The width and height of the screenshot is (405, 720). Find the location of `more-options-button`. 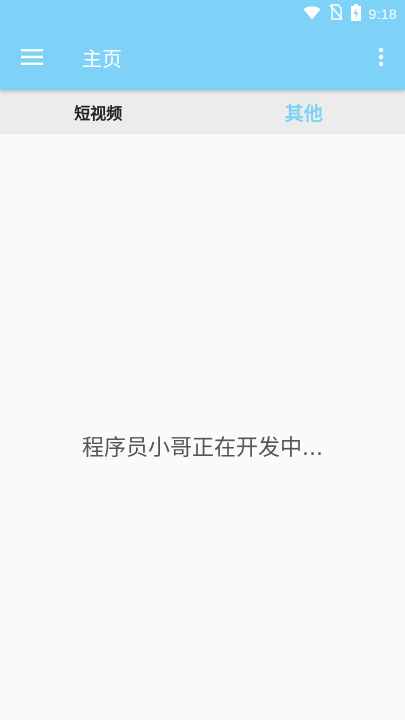

more-options-button is located at coordinates (381, 59).